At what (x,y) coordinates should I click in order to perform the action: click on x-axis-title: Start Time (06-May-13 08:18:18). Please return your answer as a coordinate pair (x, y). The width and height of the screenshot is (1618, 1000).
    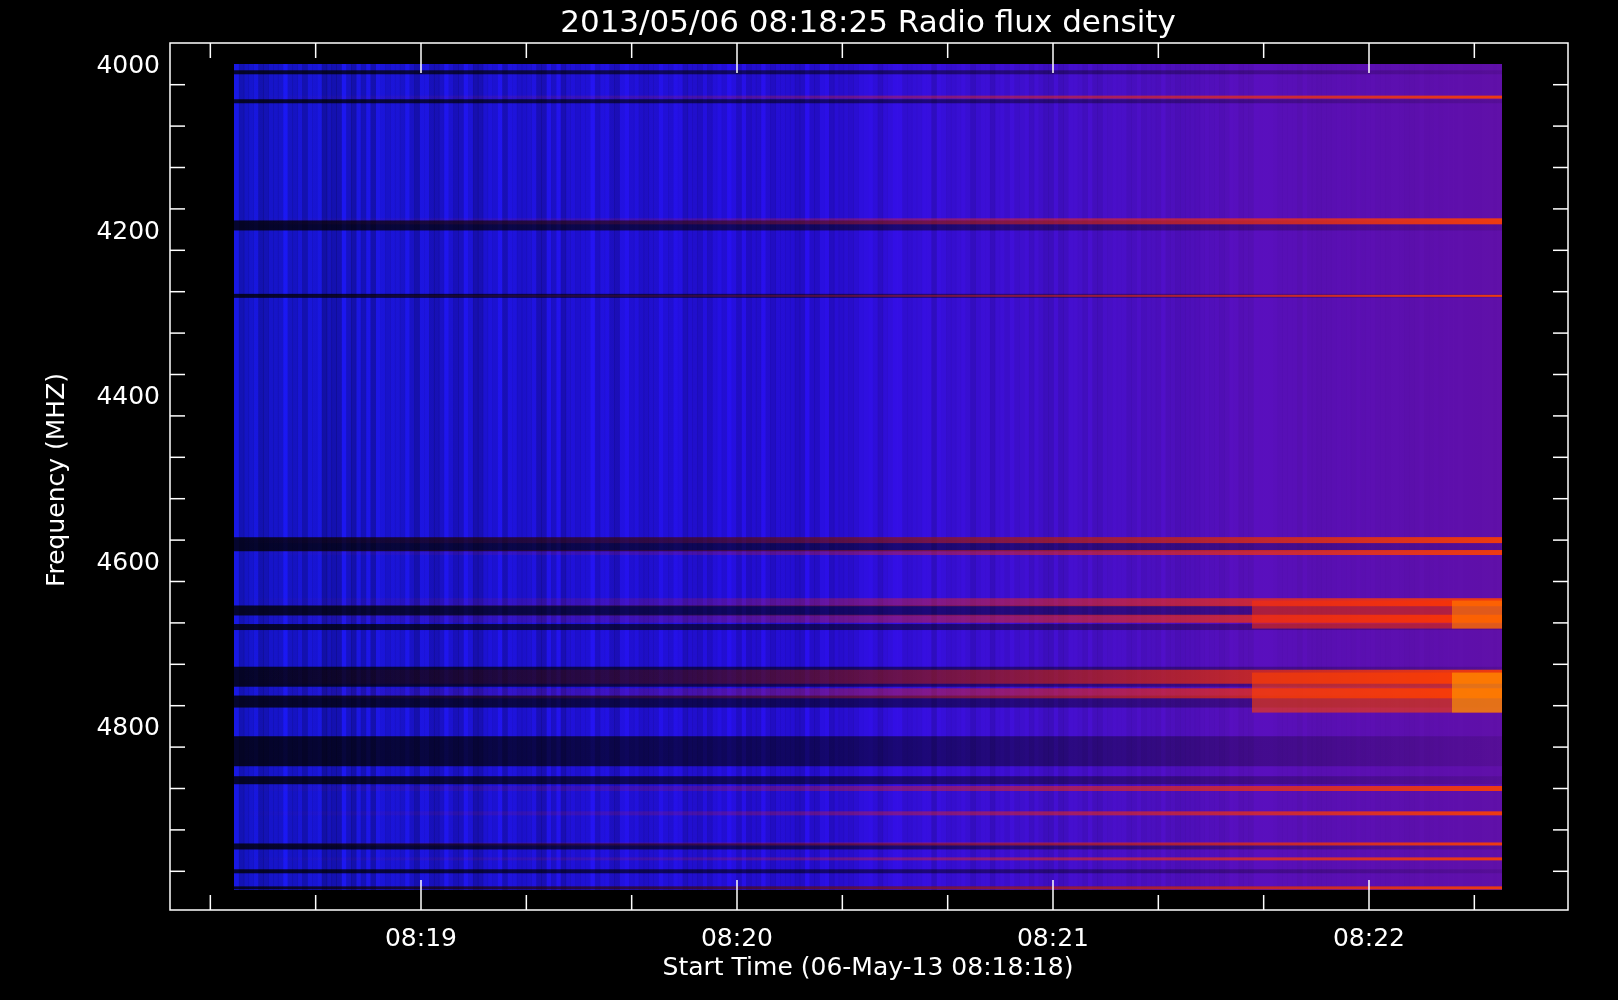
    Looking at the image, I should click on (868, 966).